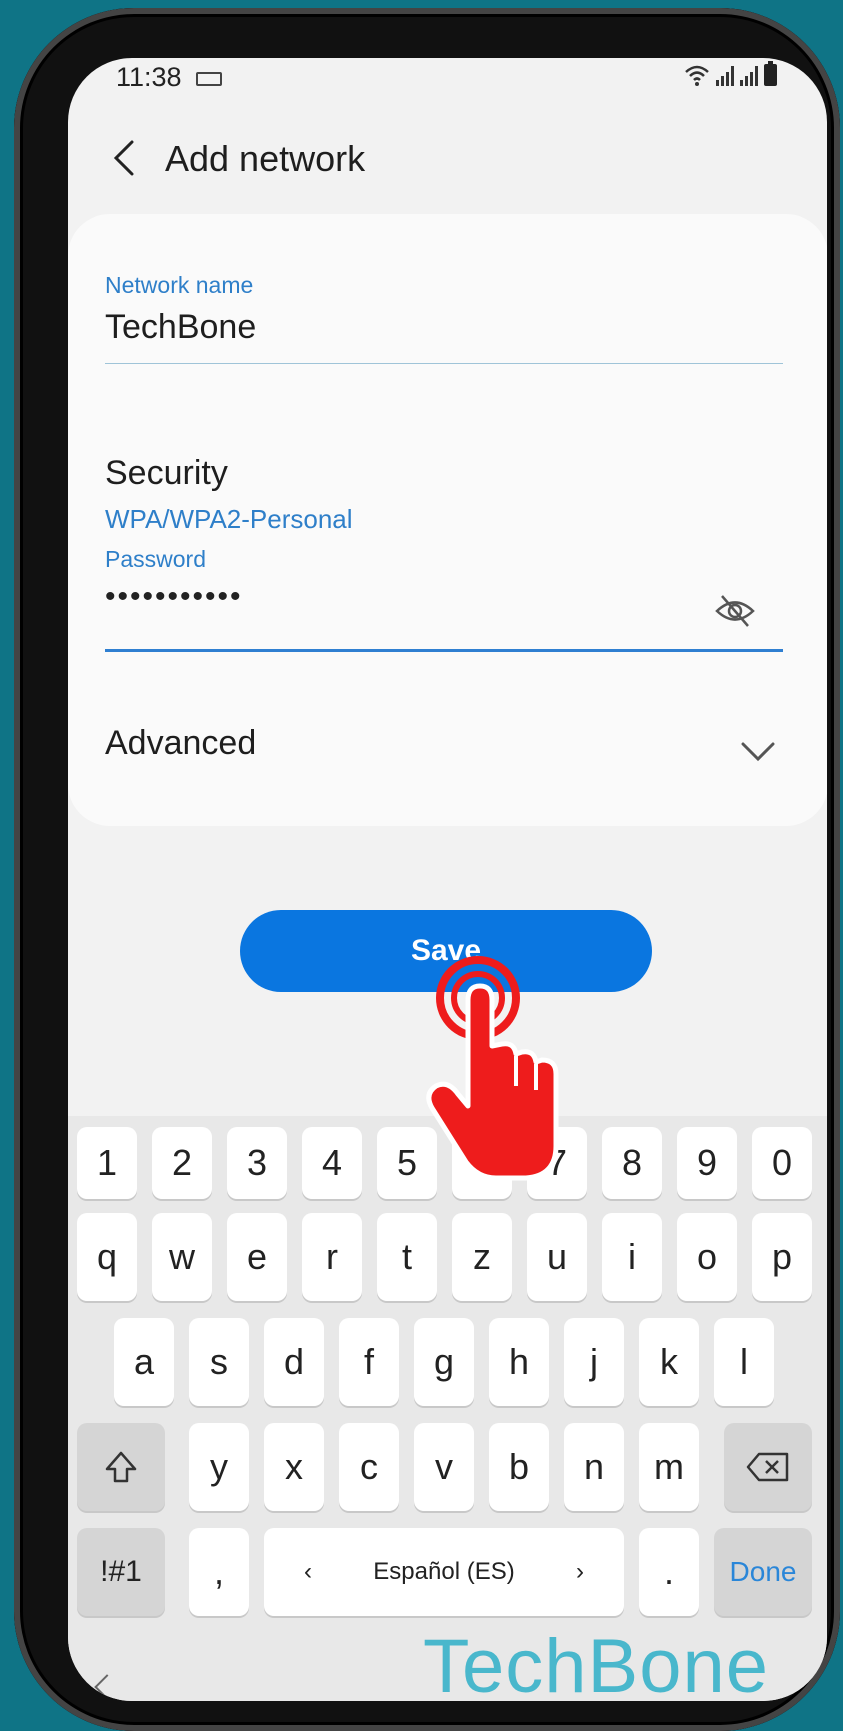 The height and width of the screenshot is (1731, 843). Describe the element at coordinates (770, 73) in the screenshot. I see `battery-icon` at that location.